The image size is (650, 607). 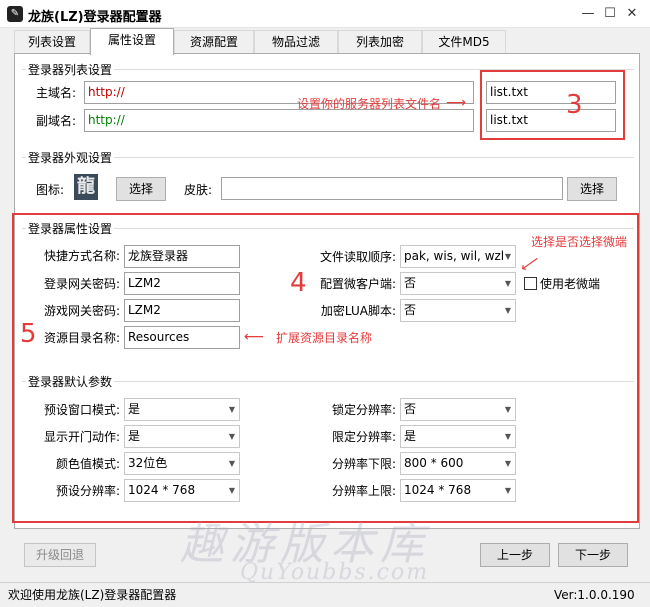 I want to click on door-animation-select: 是 ▼, so click(x=182, y=436).